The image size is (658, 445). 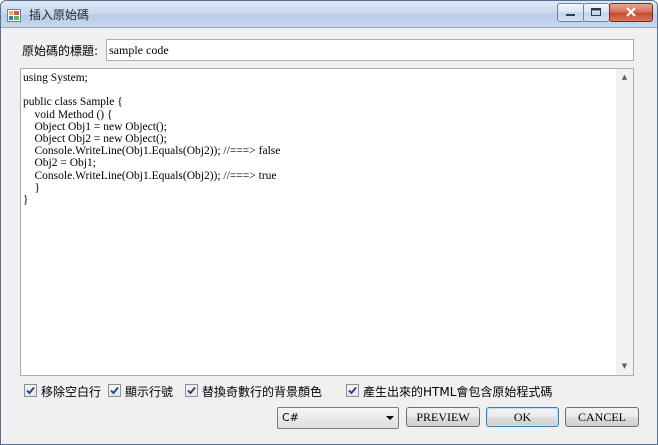 What do you see at coordinates (60, 51) in the screenshot?
I see `title-field-label: 原始碼的標題:` at bounding box center [60, 51].